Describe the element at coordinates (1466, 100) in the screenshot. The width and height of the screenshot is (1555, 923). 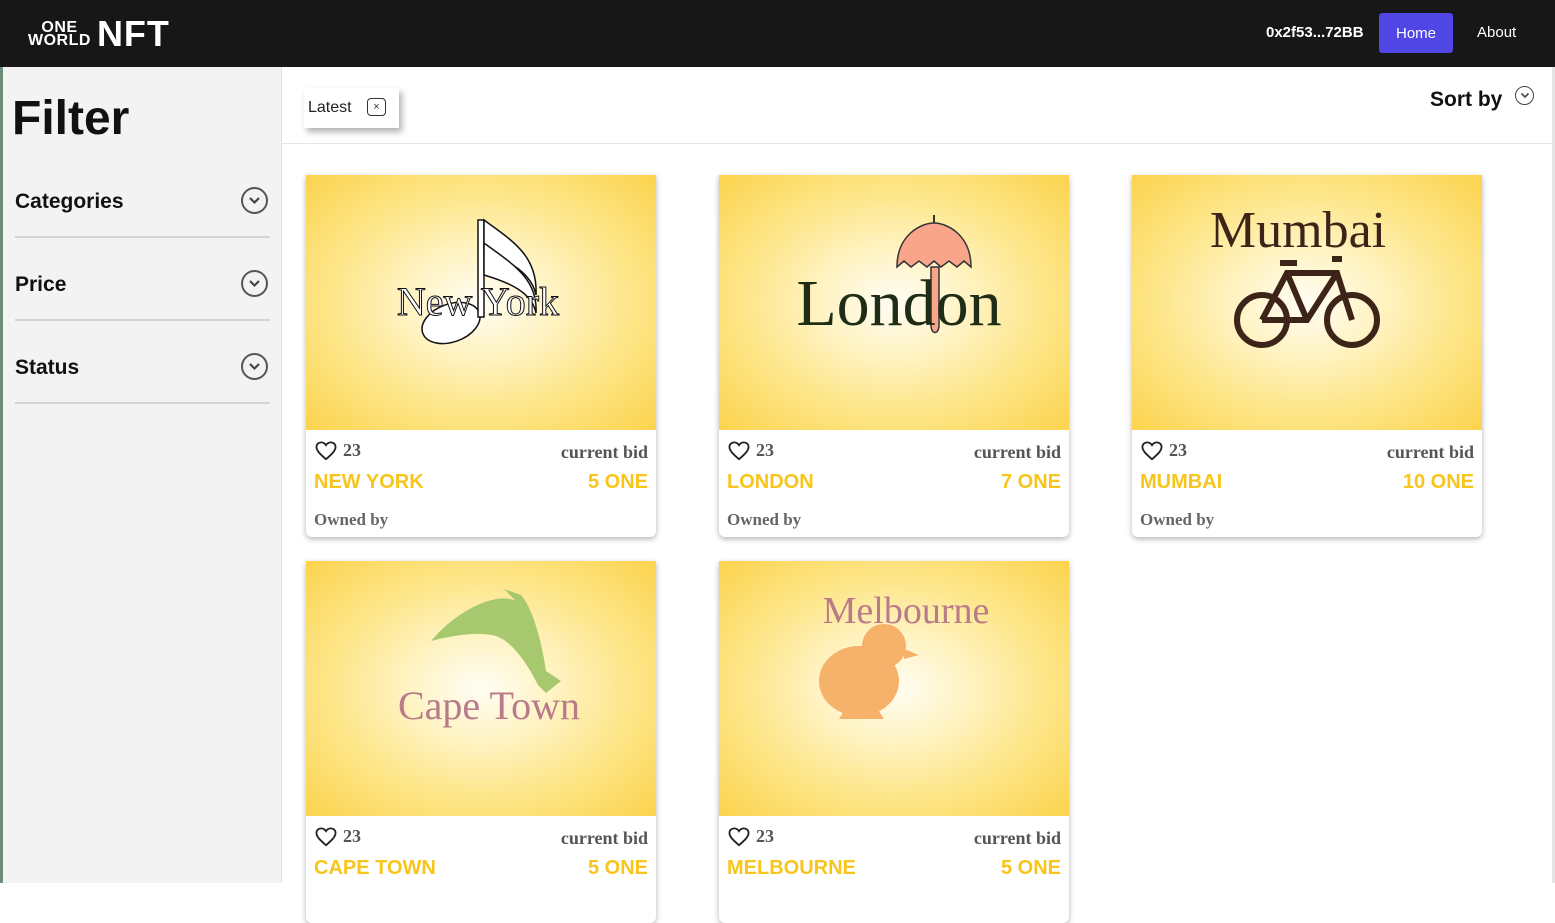
I see `sort-by-label: Sort by` at that location.